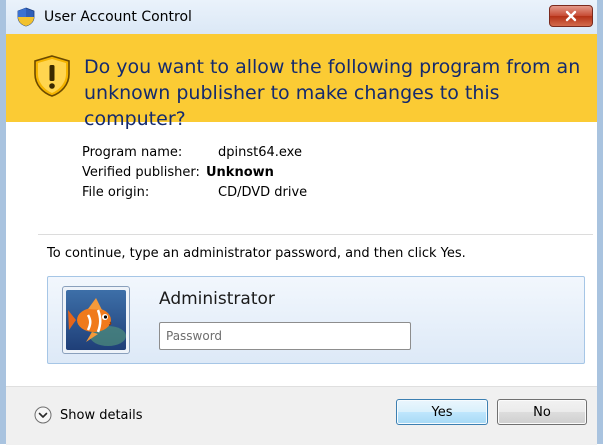 This screenshot has height=445, width=603. I want to click on program-name-row: Program name: dpinst64.exe, so click(194, 153).